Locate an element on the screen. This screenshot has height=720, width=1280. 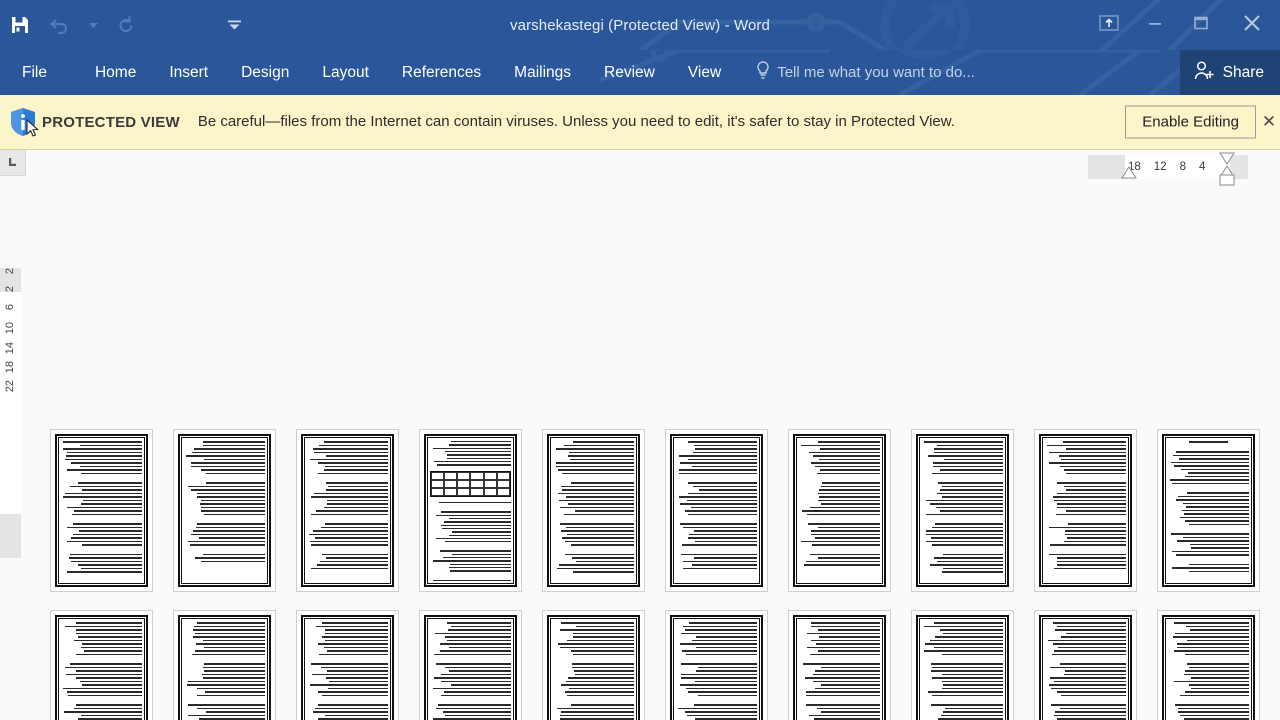
share-button: Share is located at coordinates (1229, 72).